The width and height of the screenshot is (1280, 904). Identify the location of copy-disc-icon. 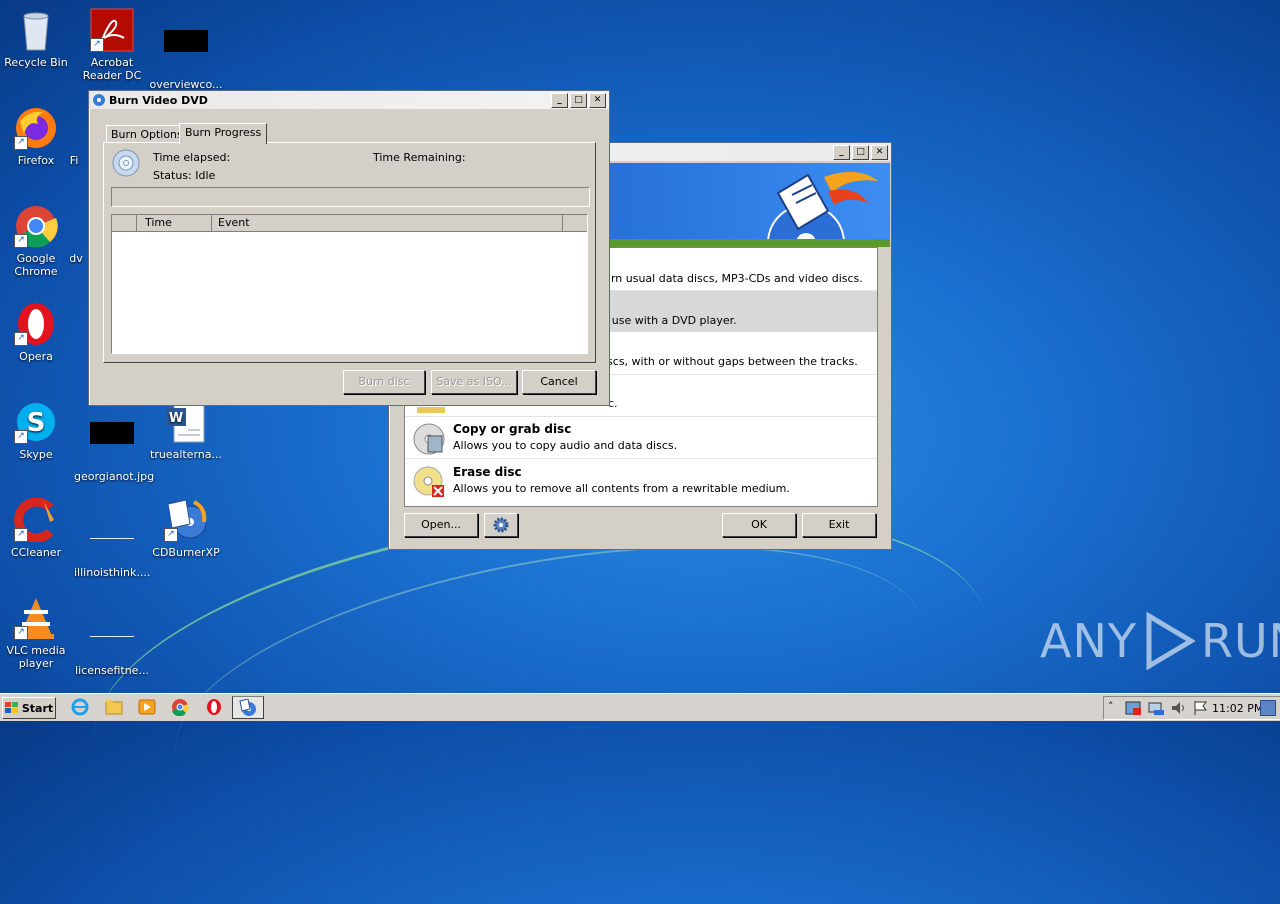
(429, 439).